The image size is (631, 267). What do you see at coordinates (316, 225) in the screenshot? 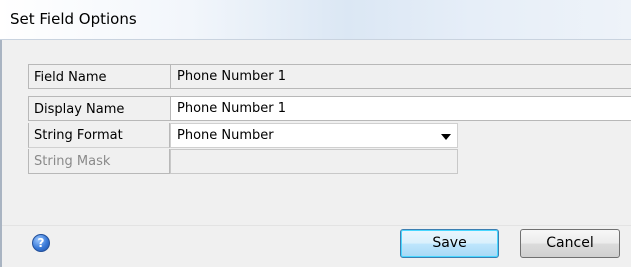
I see `footer-divider` at bounding box center [316, 225].